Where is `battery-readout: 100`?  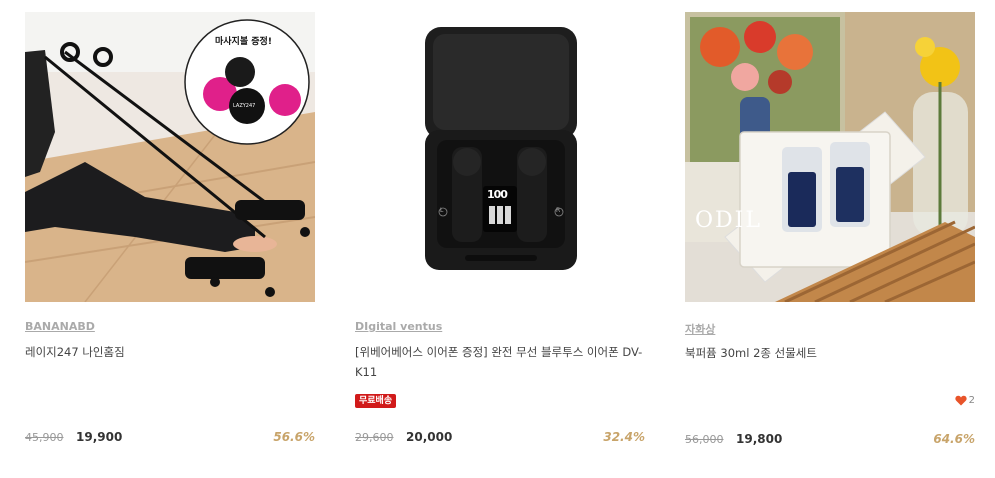
battery-readout: 100 is located at coordinates (497, 194).